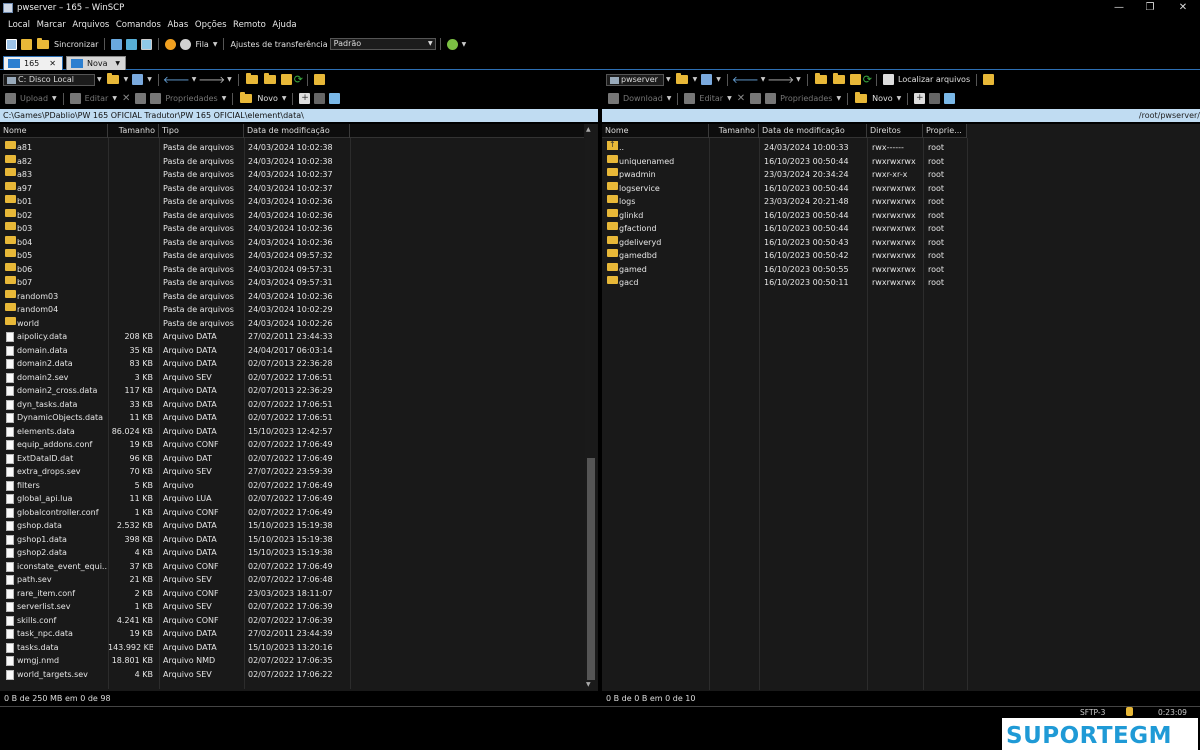 The width and height of the screenshot is (1200, 750). What do you see at coordinates (19, 25) in the screenshot?
I see `menu-local: Local` at bounding box center [19, 25].